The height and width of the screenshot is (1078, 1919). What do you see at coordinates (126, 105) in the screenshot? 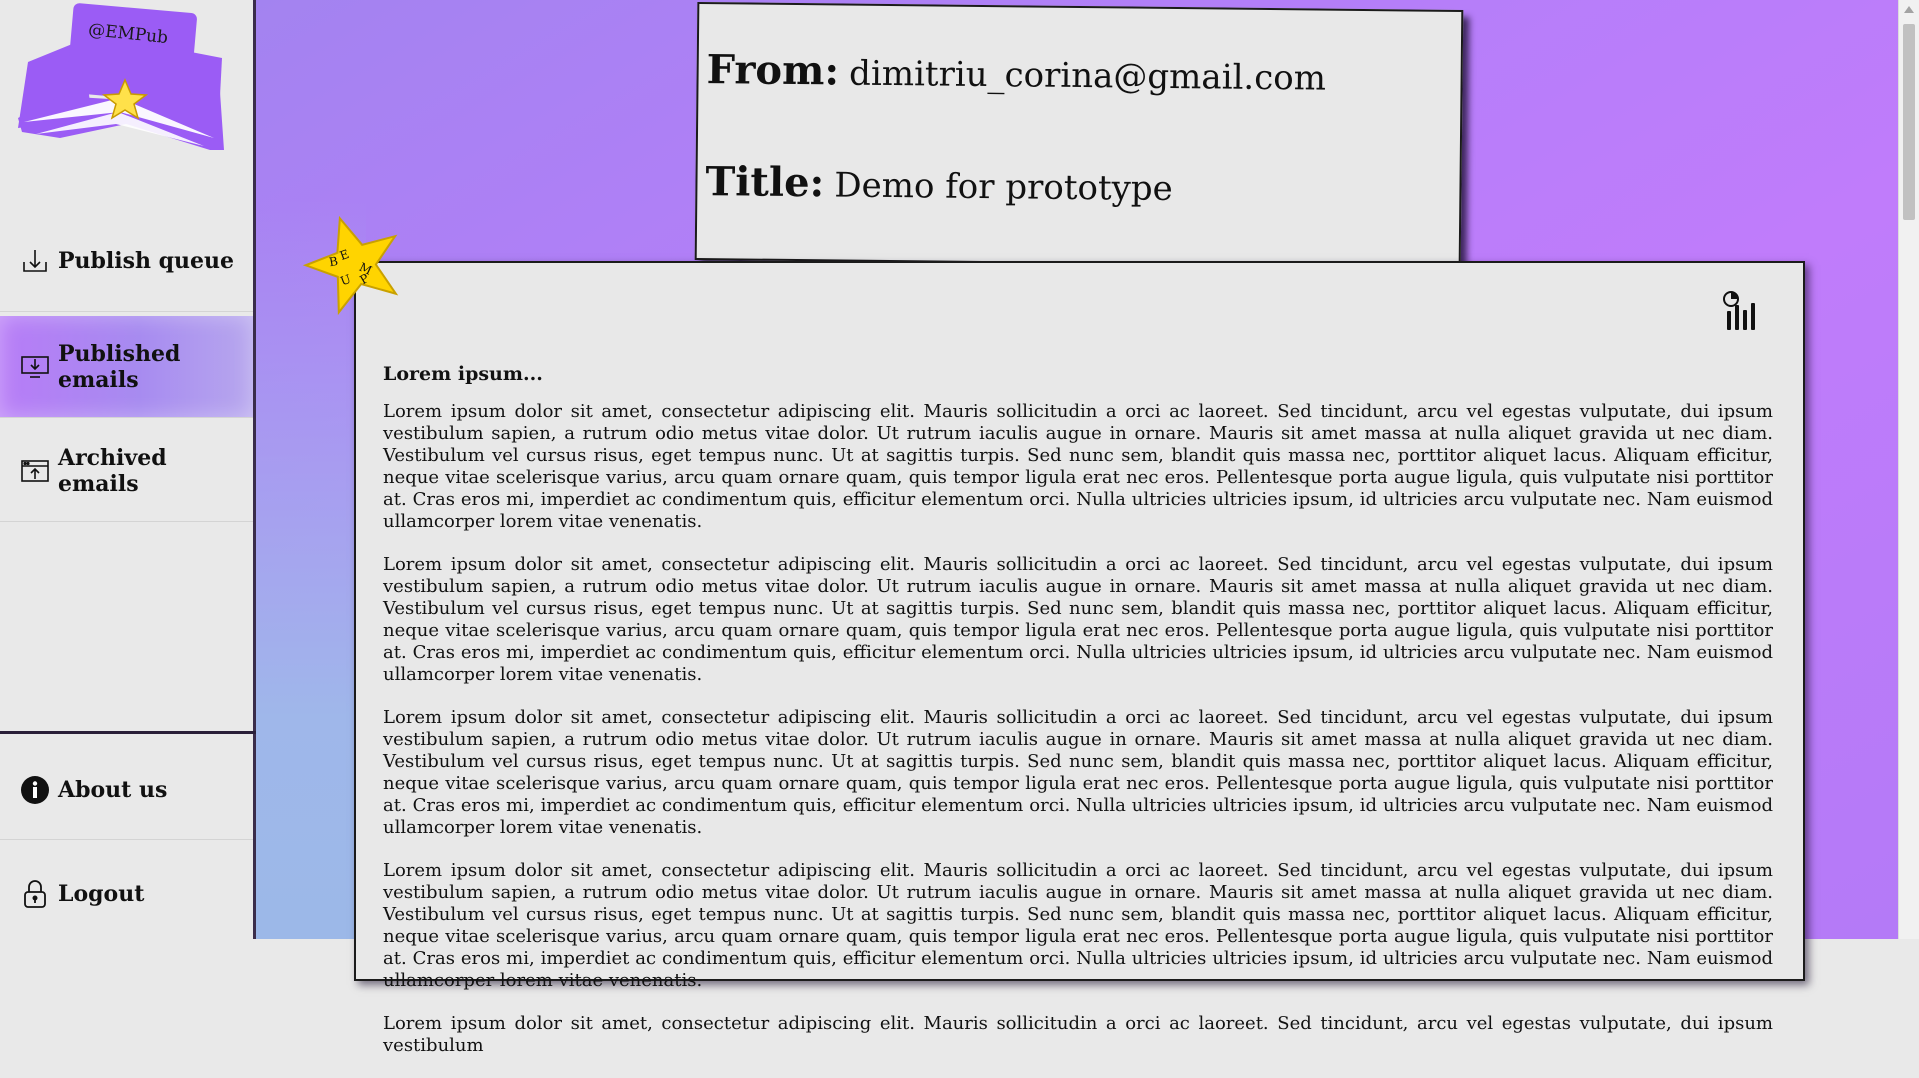
I see `brand-logo: @EMPub` at bounding box center [126, 105].